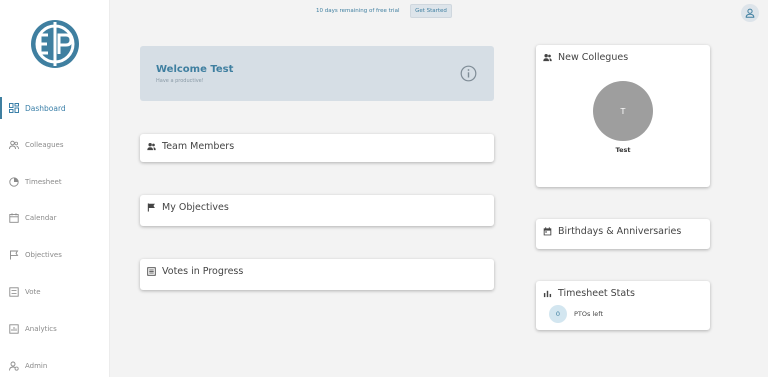 This screenshot has height=377, width=768. Describe the element at coordinates (358, 11) in the screenshot. I see `trial-status-text: 10 days remaining of free trial` at that location.